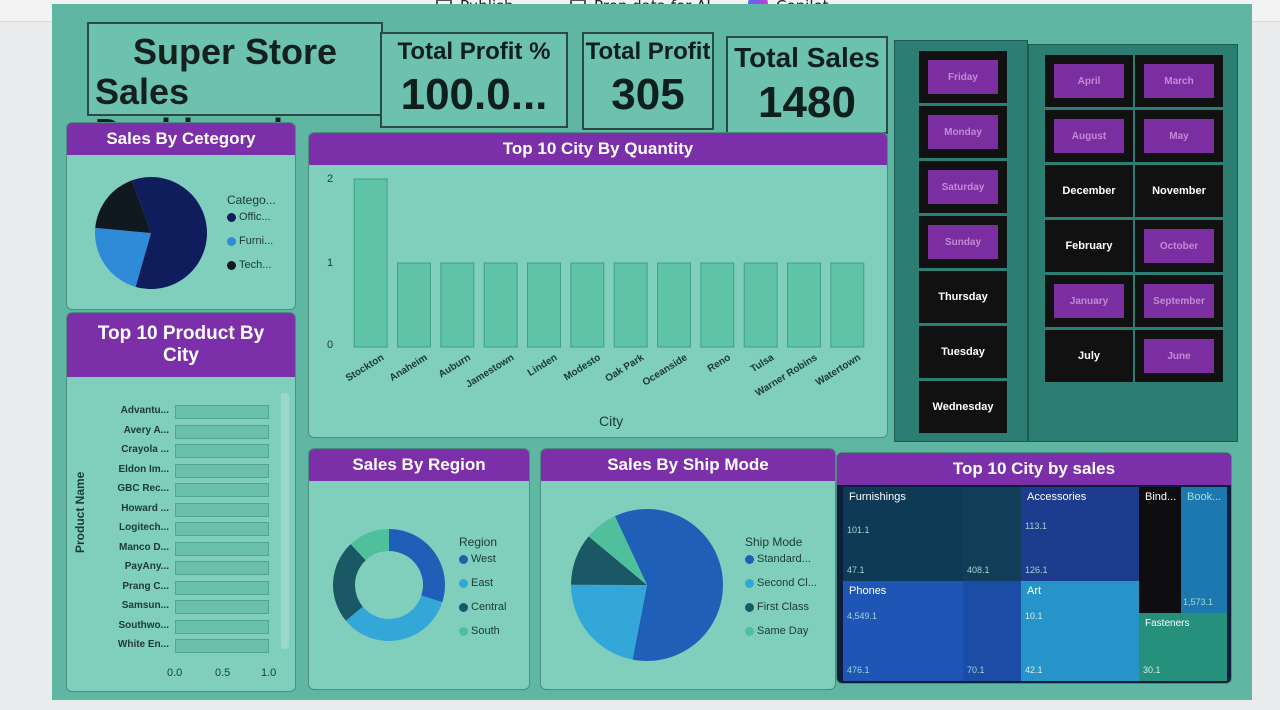 The height and width of the screenshot is (710, 1280). Describe the element at coordinates (476, 583) in the screenshot. I see `legend-item-east: East` at that location.